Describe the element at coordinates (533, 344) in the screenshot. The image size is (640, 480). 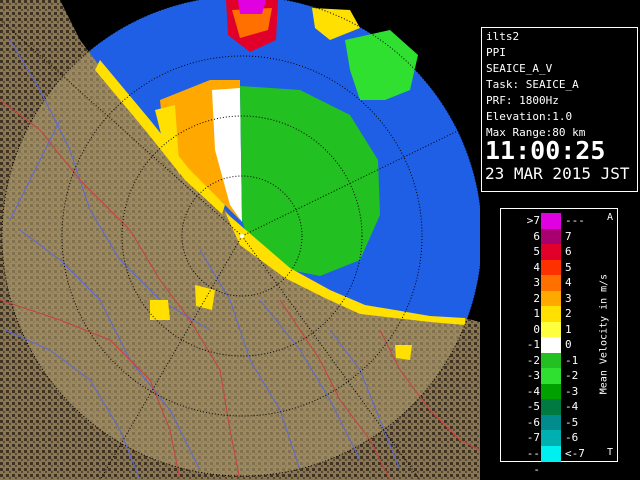
I see `legend-row-lower: -1` at that location.